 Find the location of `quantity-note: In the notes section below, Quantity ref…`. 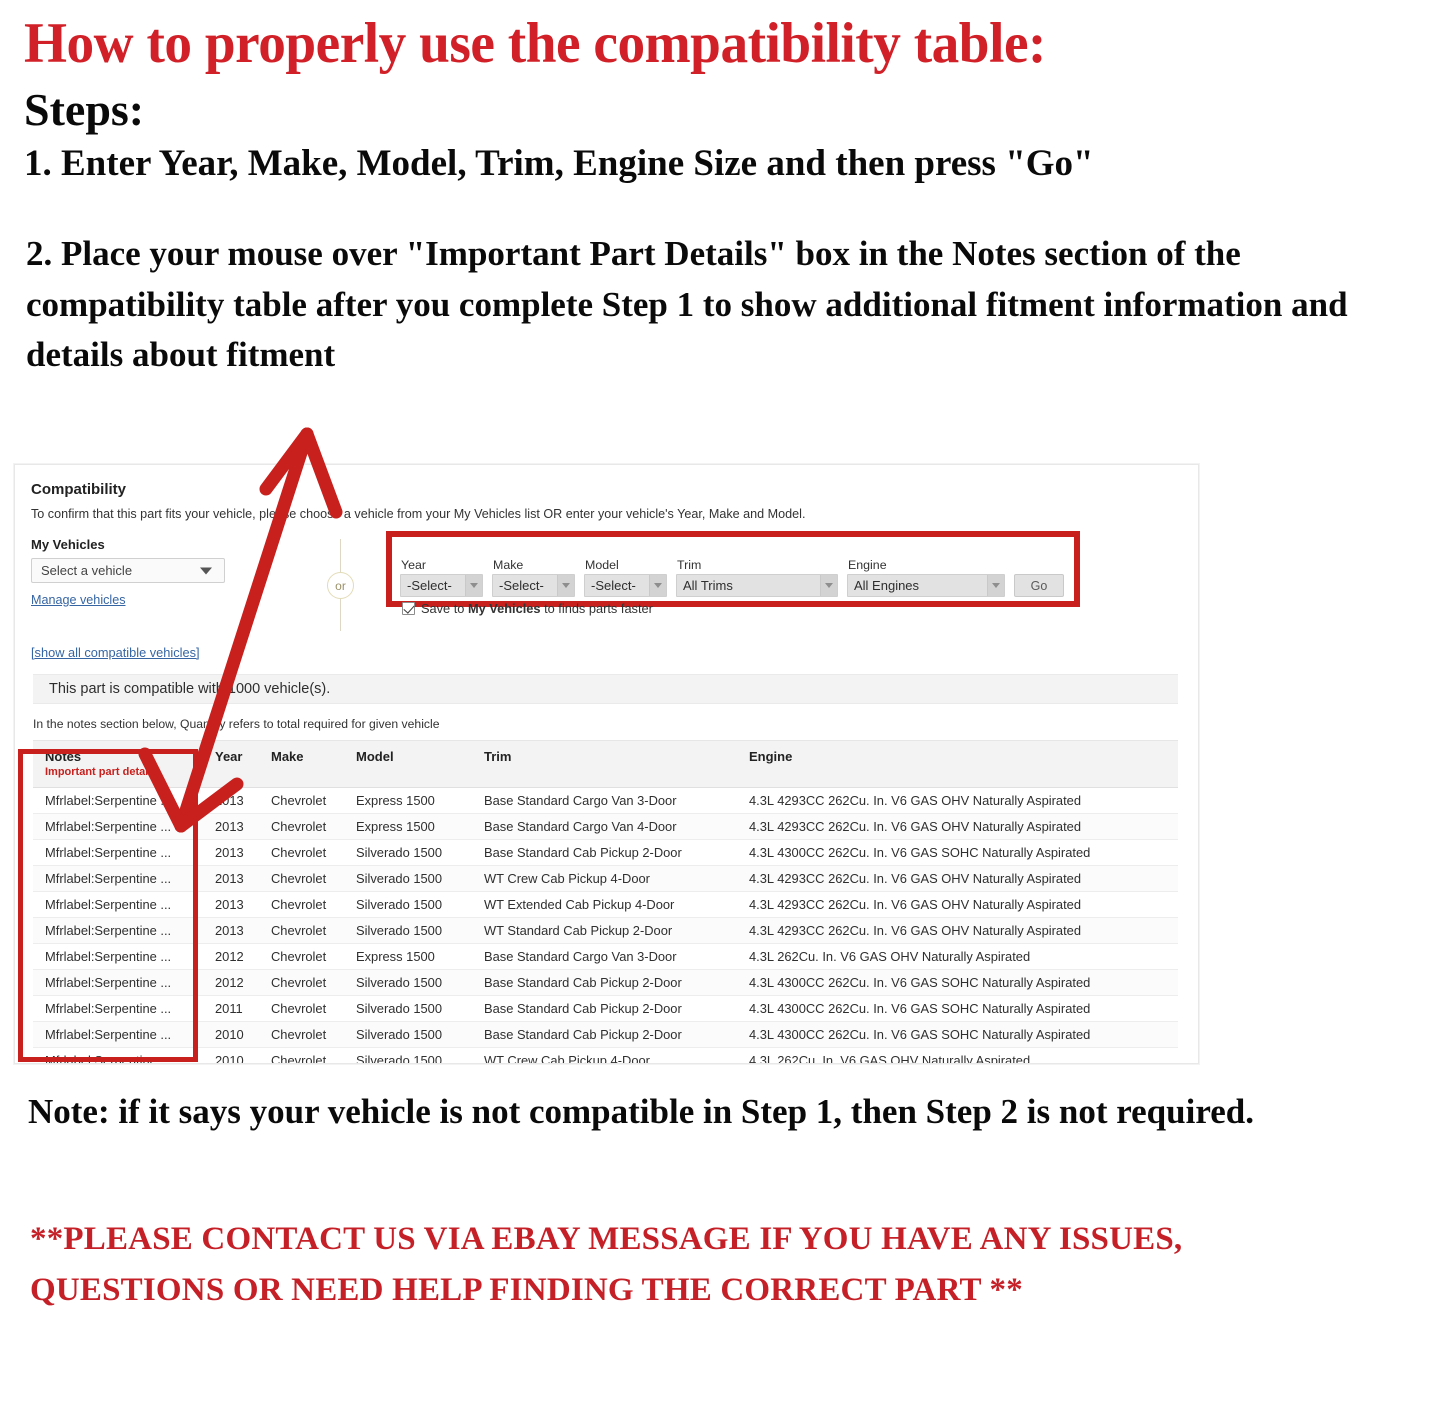

quantity-note: In the notes section below, Quantity ref… is located at coordinates (236, 724).